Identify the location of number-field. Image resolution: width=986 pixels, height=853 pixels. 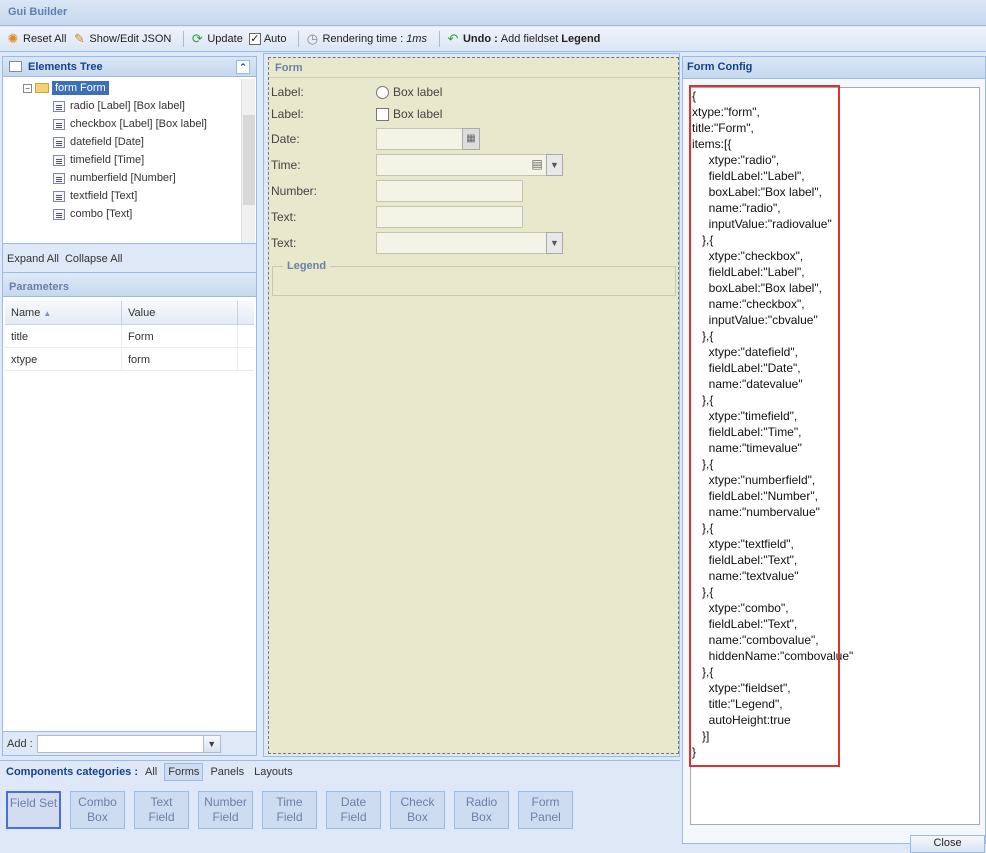
(449, 191).